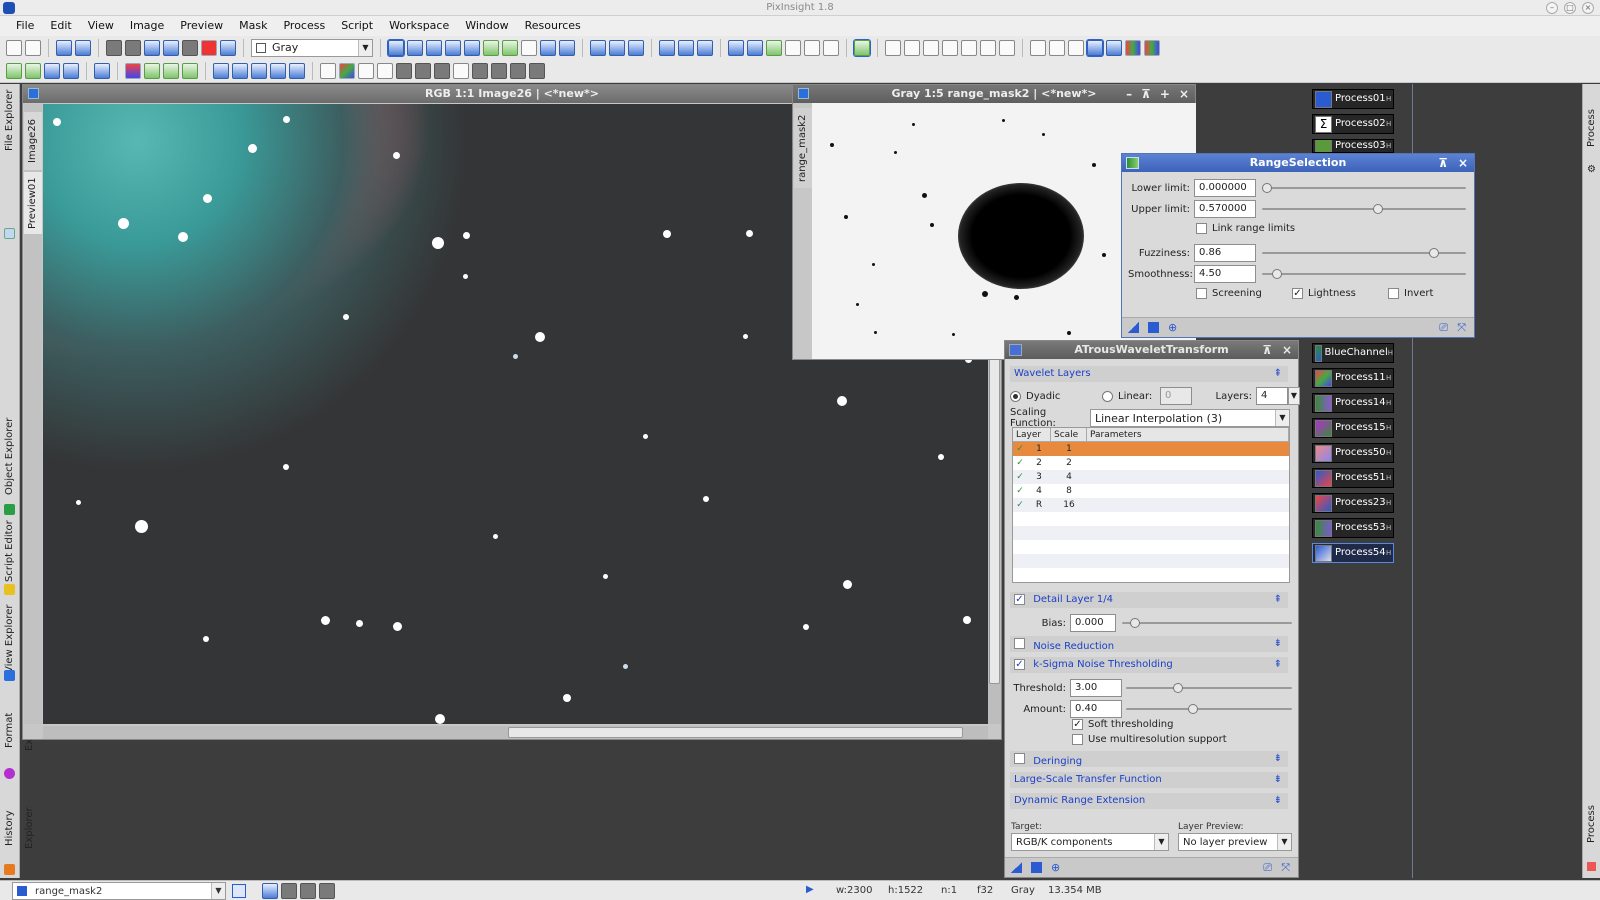 Image resolution: width=1600 pixels, height=900 pixels. I want to click on mirror-icon, so click(1057, 47).